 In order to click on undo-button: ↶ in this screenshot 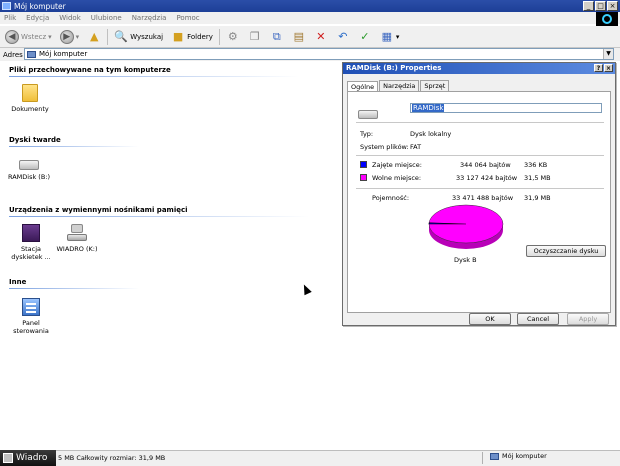, I will do `click(343, 37)`.